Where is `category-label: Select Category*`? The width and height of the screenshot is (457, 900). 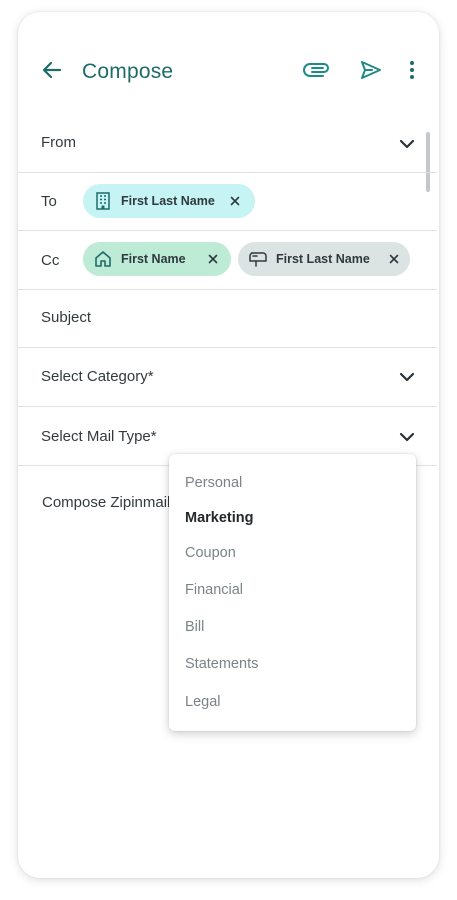
category-label: Select Category* is located at coordinates (97, 376).